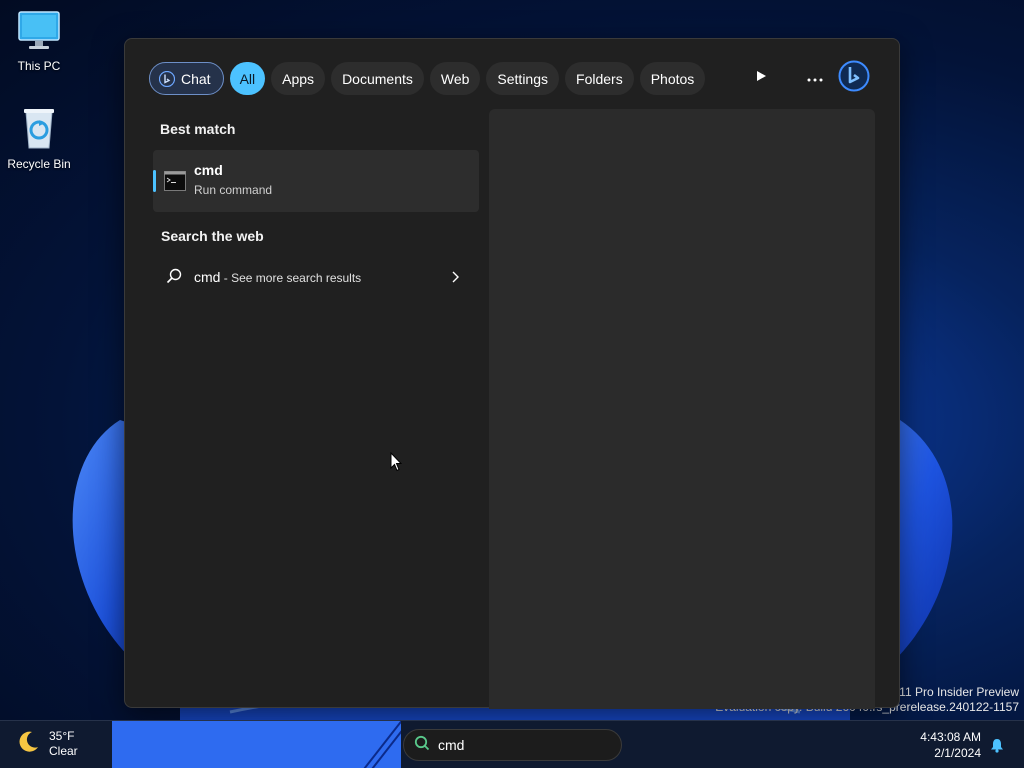  What do you see at coordinates (63, 751) in the screenshot?
I see `weather-condition: Clear` at bounding box center [63, 751].